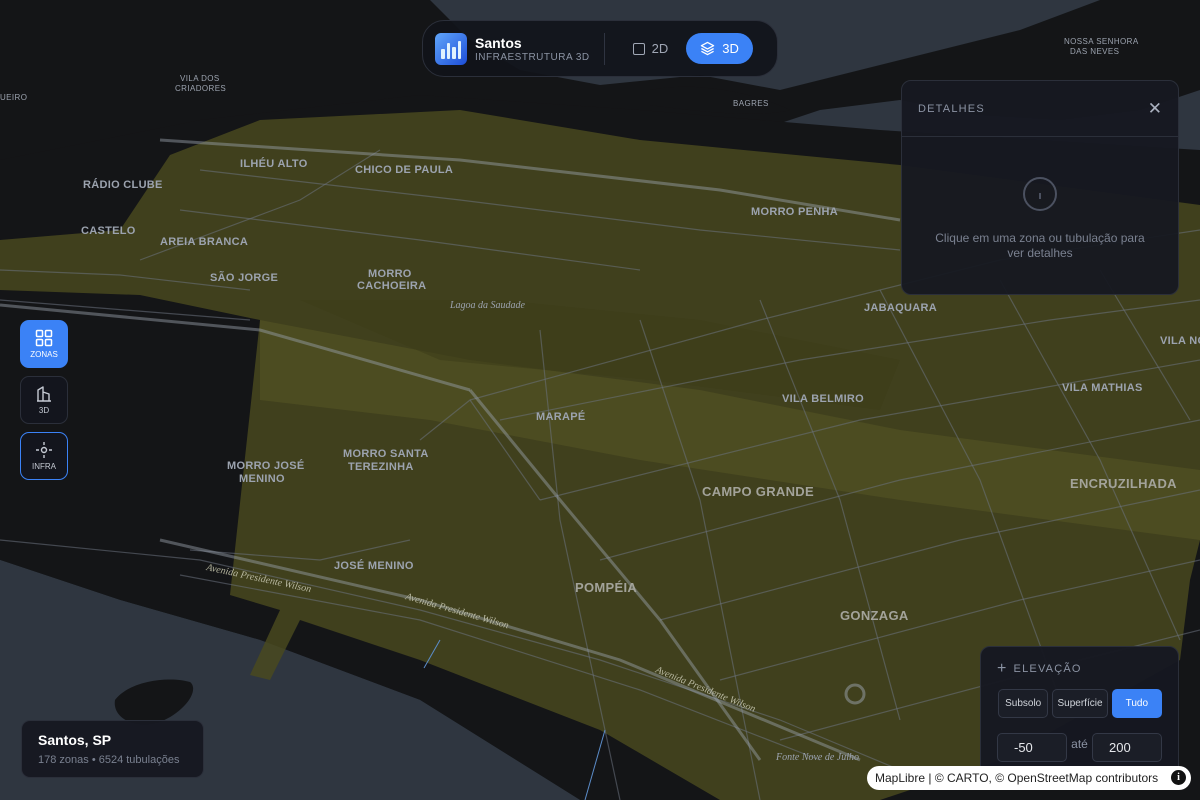 Image resolution: width=1200 pixels, height=800 pixels. Describe the element at coordinates (1002, 668) in the screenshot. I see `plus-icon: +` at that location.